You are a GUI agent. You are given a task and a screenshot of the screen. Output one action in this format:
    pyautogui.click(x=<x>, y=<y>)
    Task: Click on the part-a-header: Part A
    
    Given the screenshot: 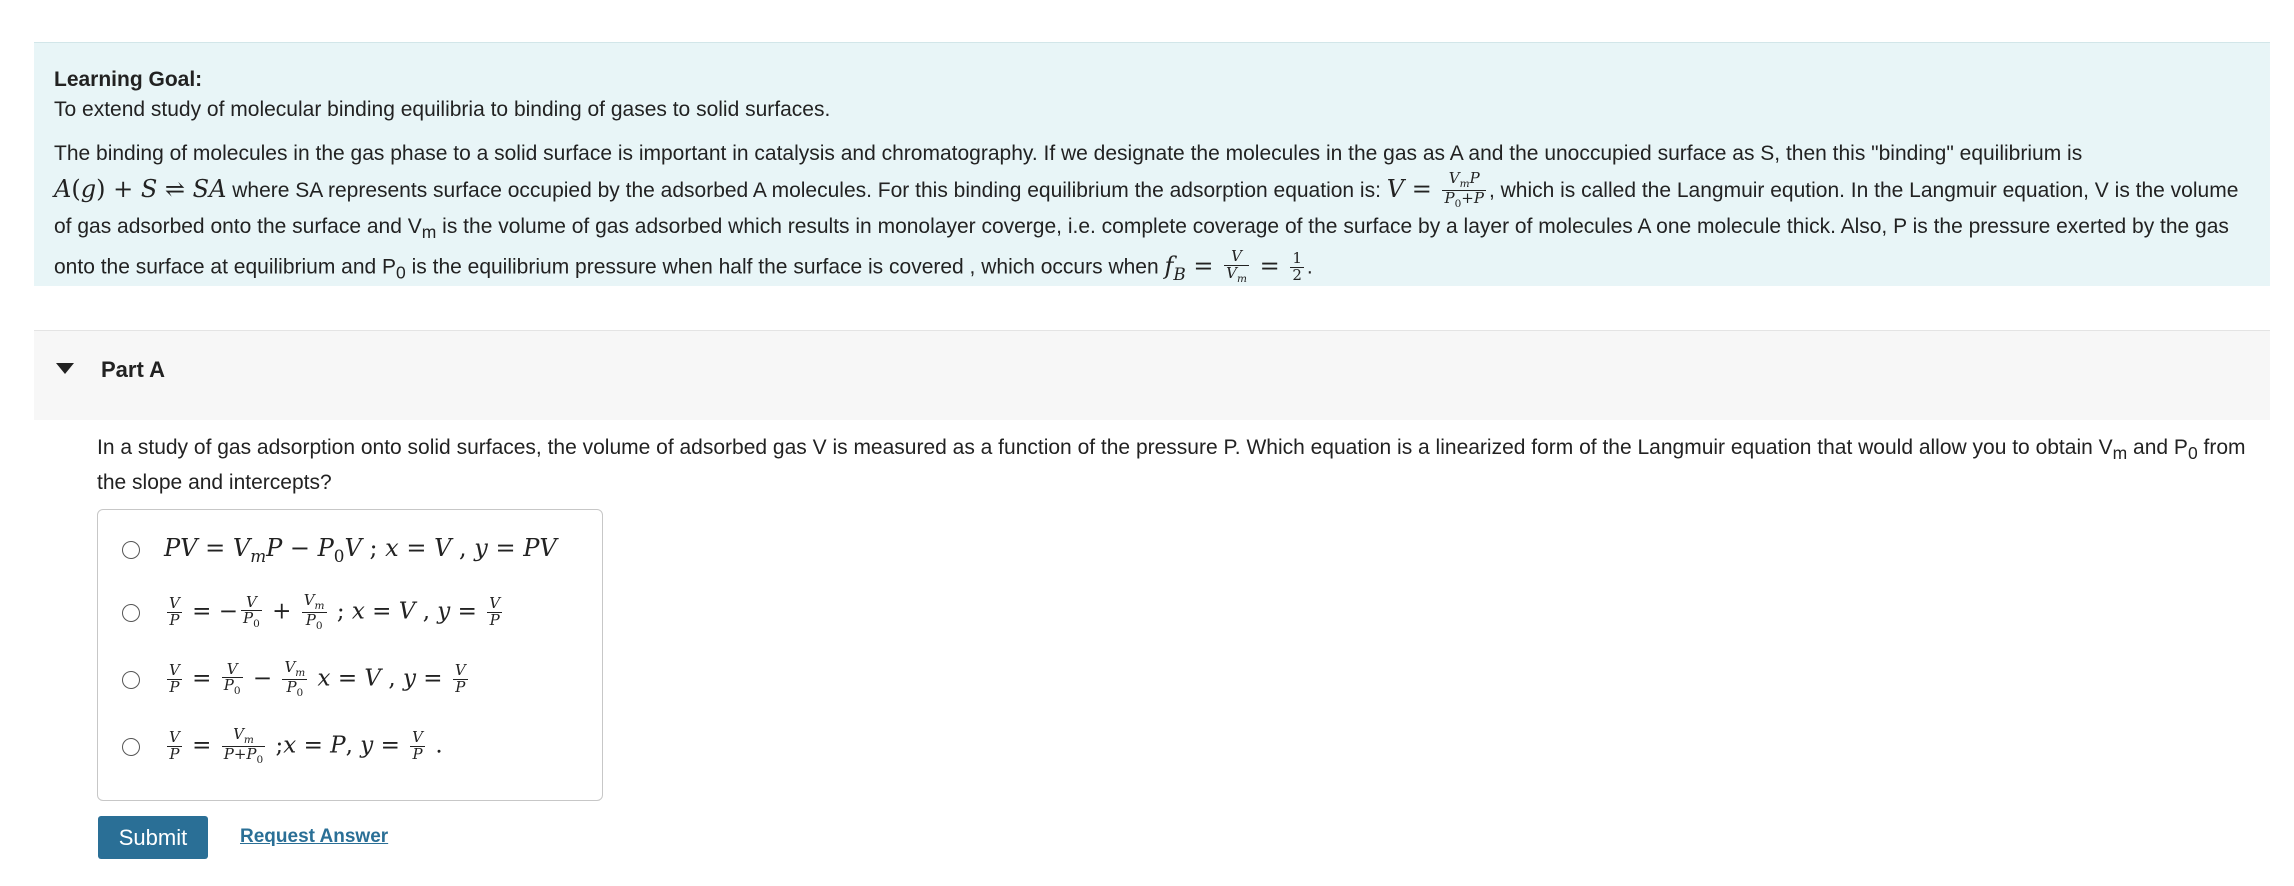 What is the action you would take?
    pyautogui.click(x=1152, y=375)
    